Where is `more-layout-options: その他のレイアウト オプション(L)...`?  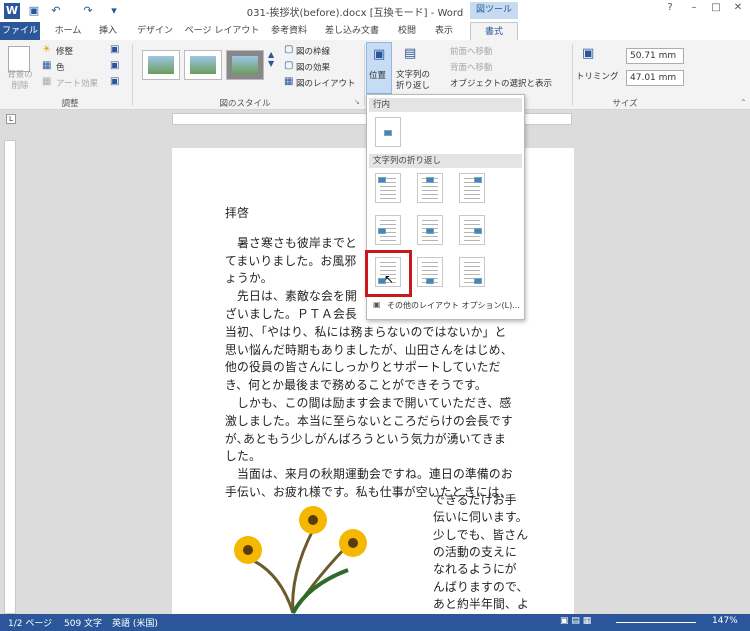
more-layout-options: その他のレイアウト オプション(L)... is located at coordinates (453, 305).